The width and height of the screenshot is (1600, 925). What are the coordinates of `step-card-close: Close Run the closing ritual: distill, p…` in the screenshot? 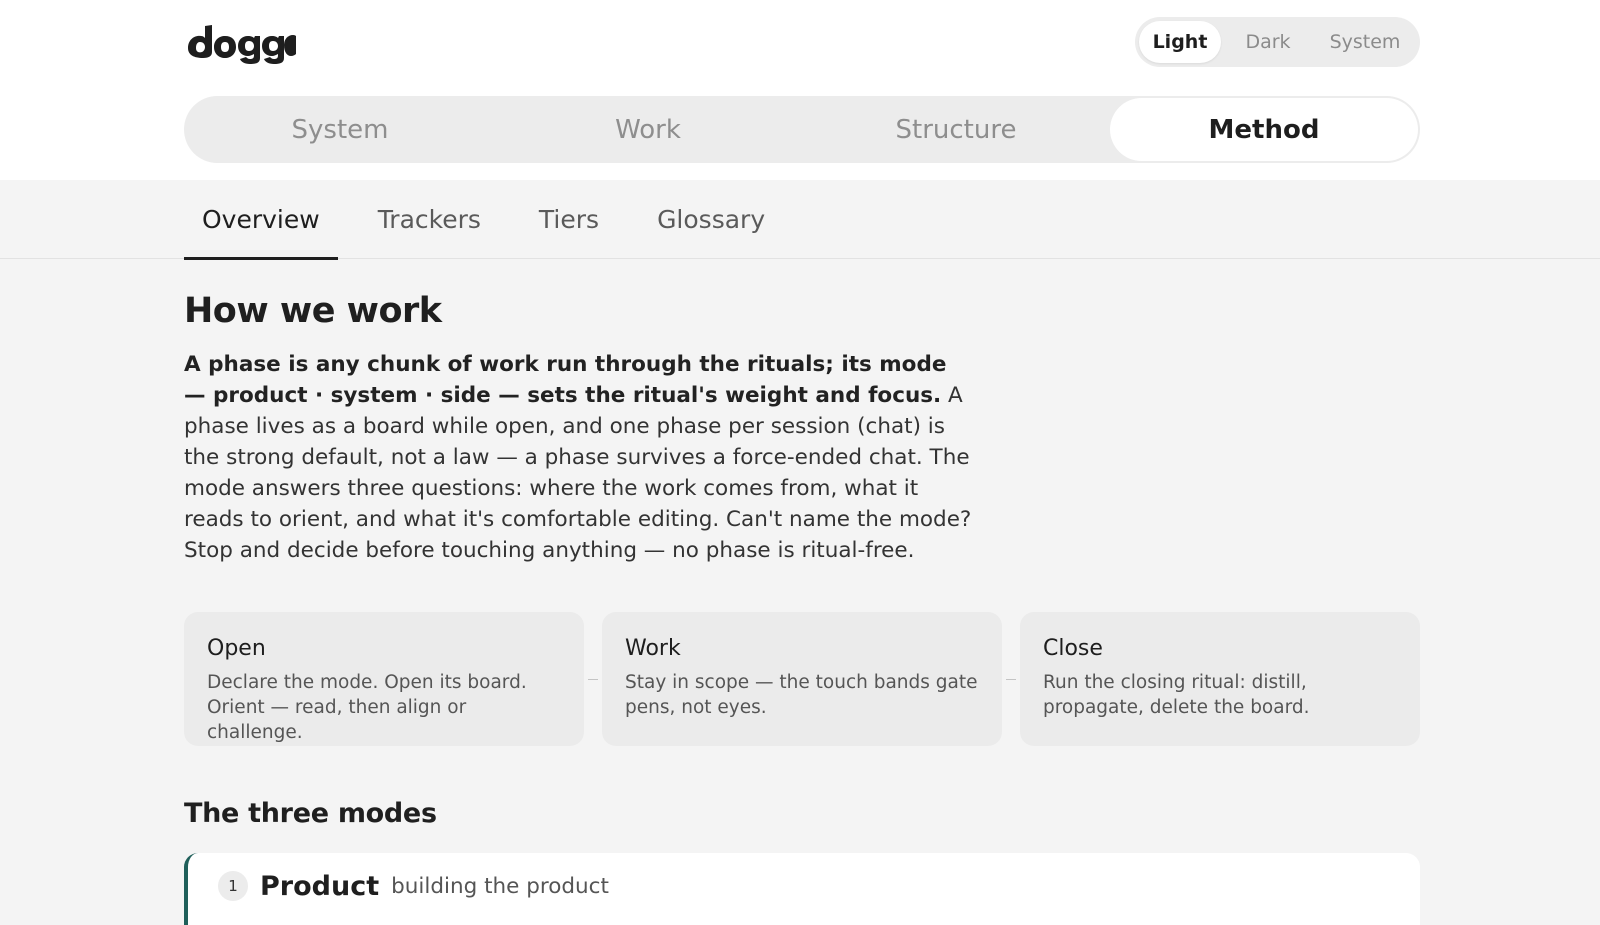 It's located at (1219, 679).